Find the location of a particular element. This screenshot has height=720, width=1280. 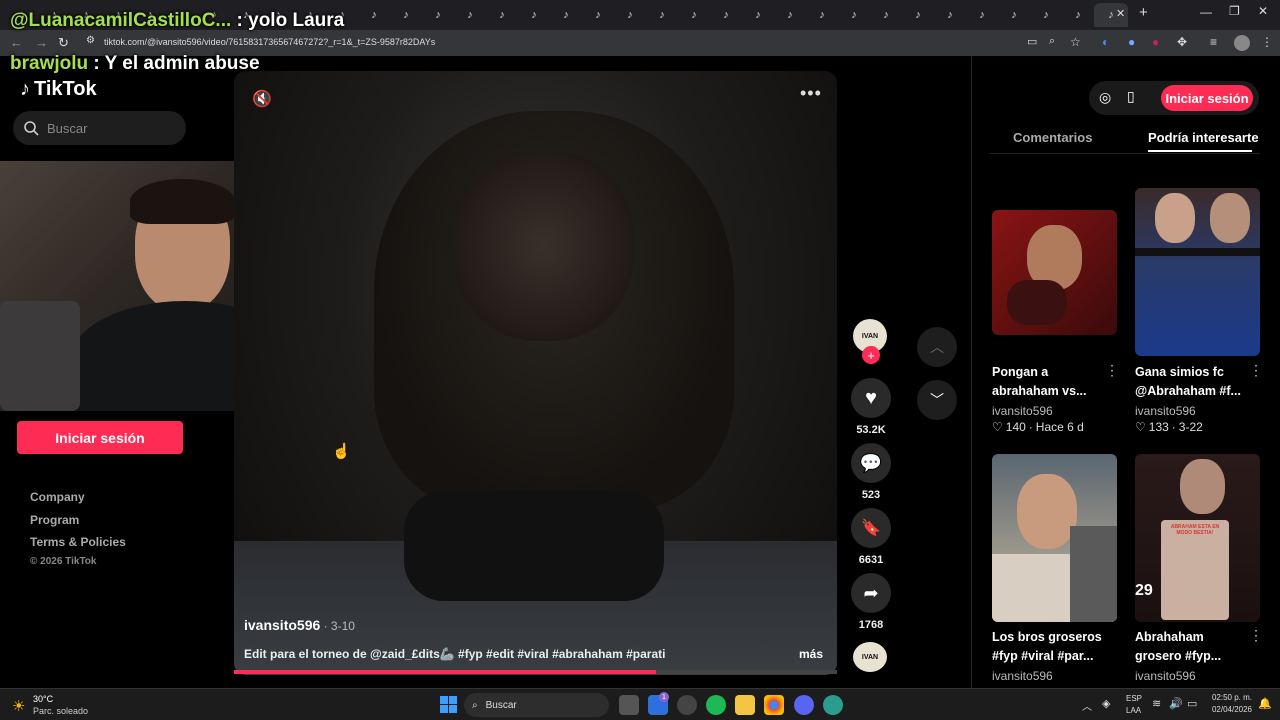

clock-date: 02/04/2026 is located at coordinates (1230, 709).